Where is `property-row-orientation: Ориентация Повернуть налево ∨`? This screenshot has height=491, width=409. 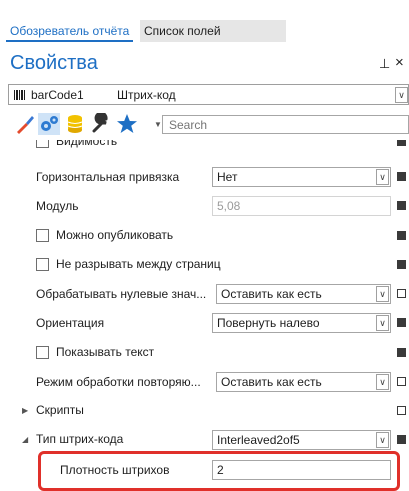 property-row-orientation: Ориентация Повернуть налево ∨ is located at coordinates (204, 323).